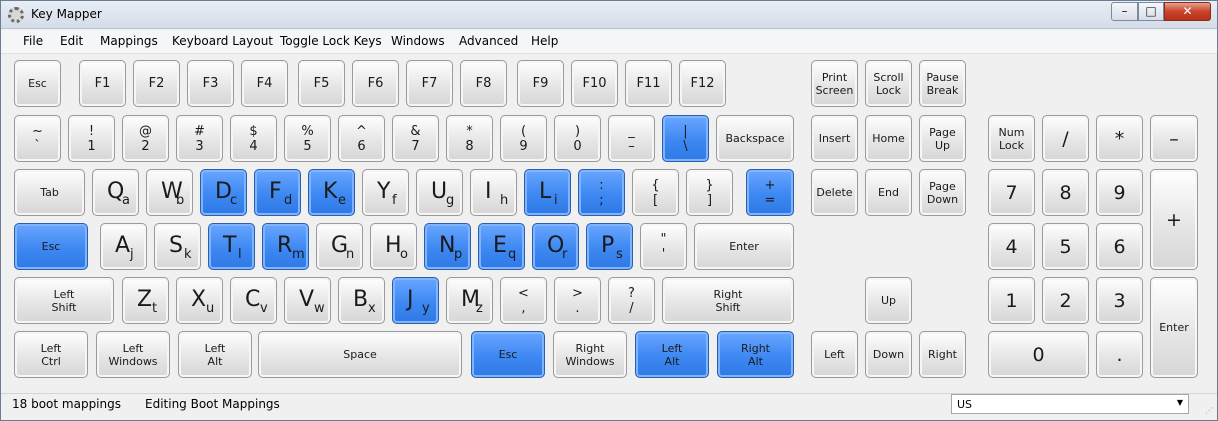 The width and height of the screenshot is (1218, 421). Describe the element at coordinates (215, 354) in the screenshot. I see `key-left-alt: Left Alt` at that location.